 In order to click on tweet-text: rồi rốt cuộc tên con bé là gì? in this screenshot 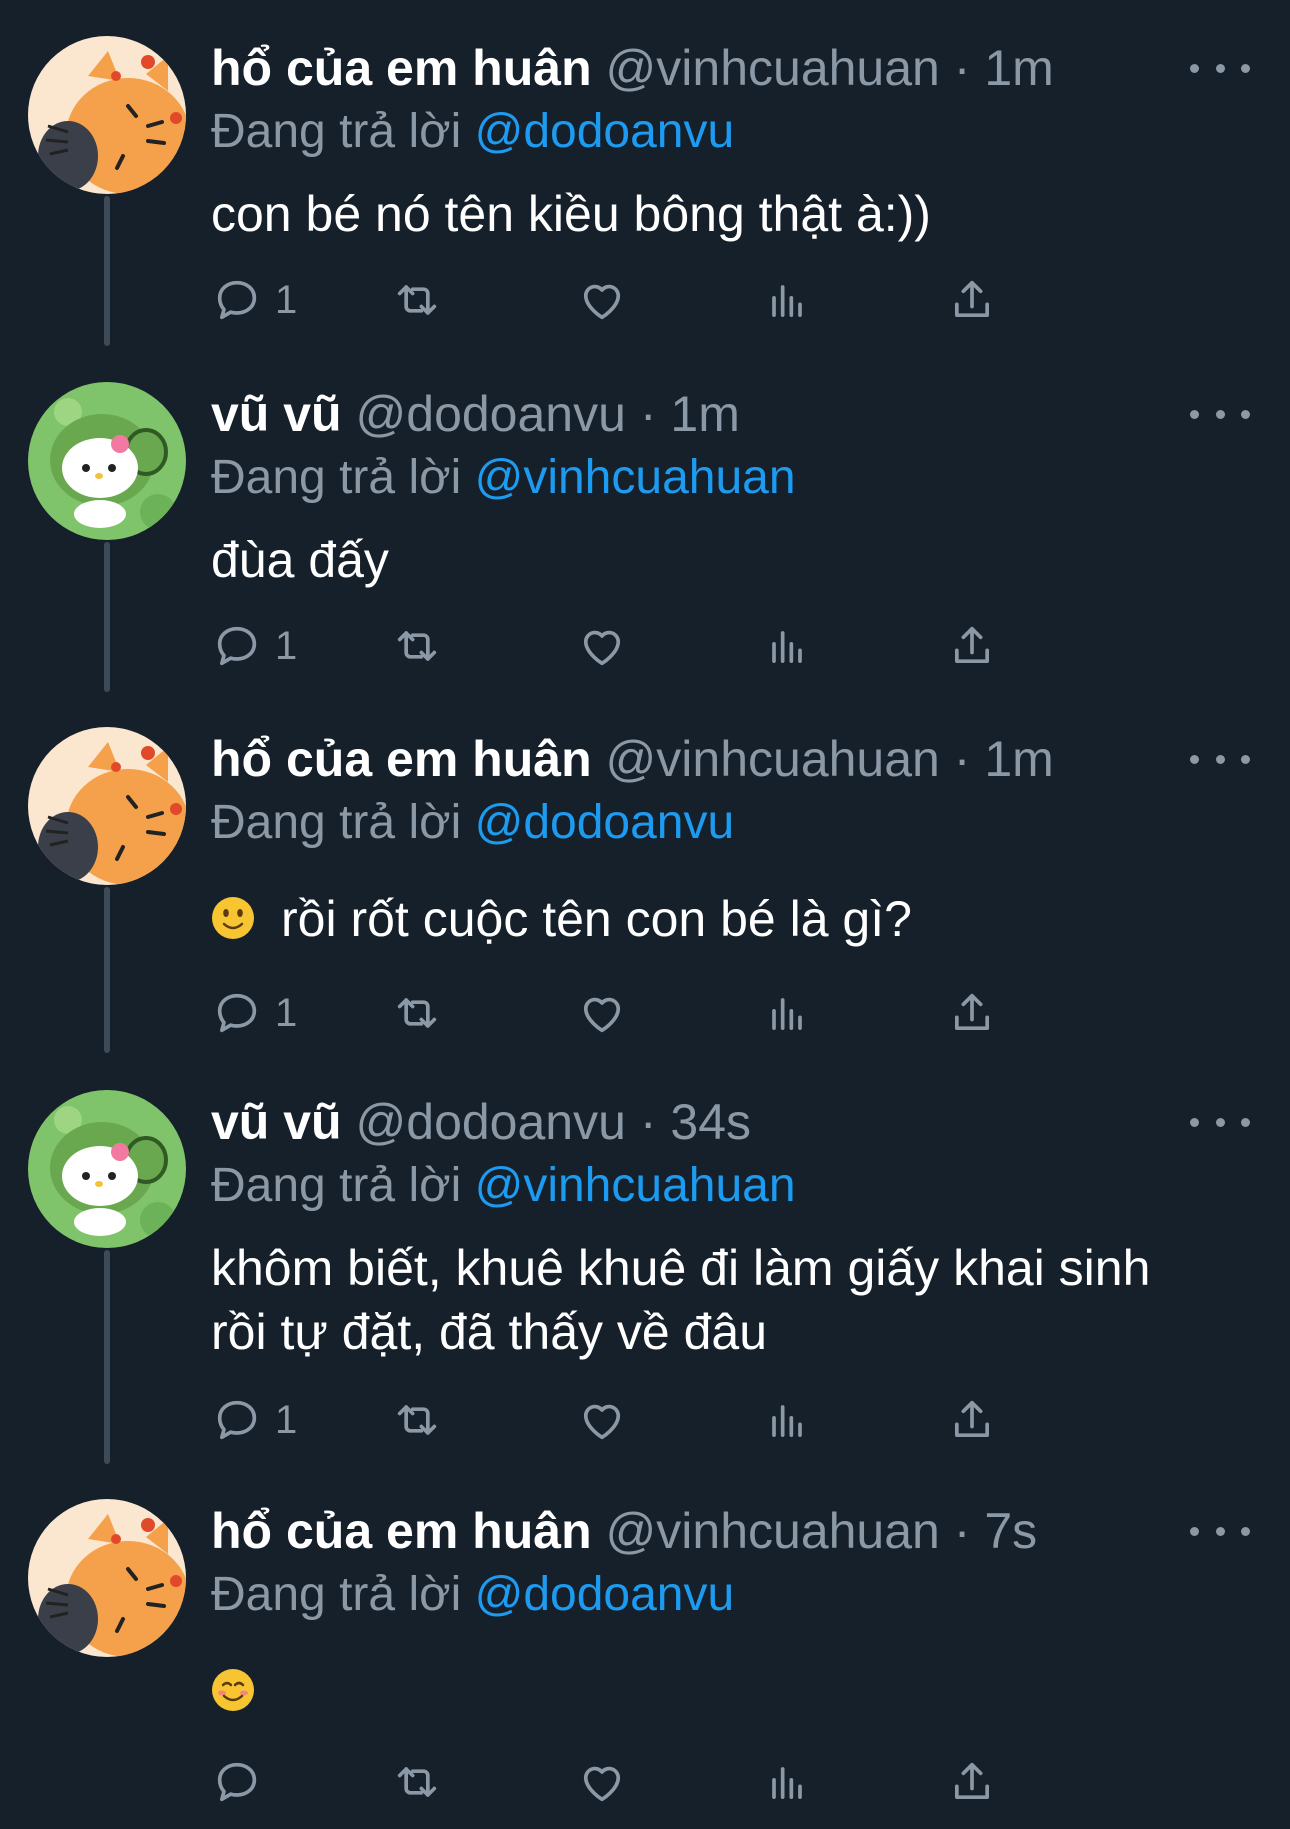, I will do `click(561, 921)`.